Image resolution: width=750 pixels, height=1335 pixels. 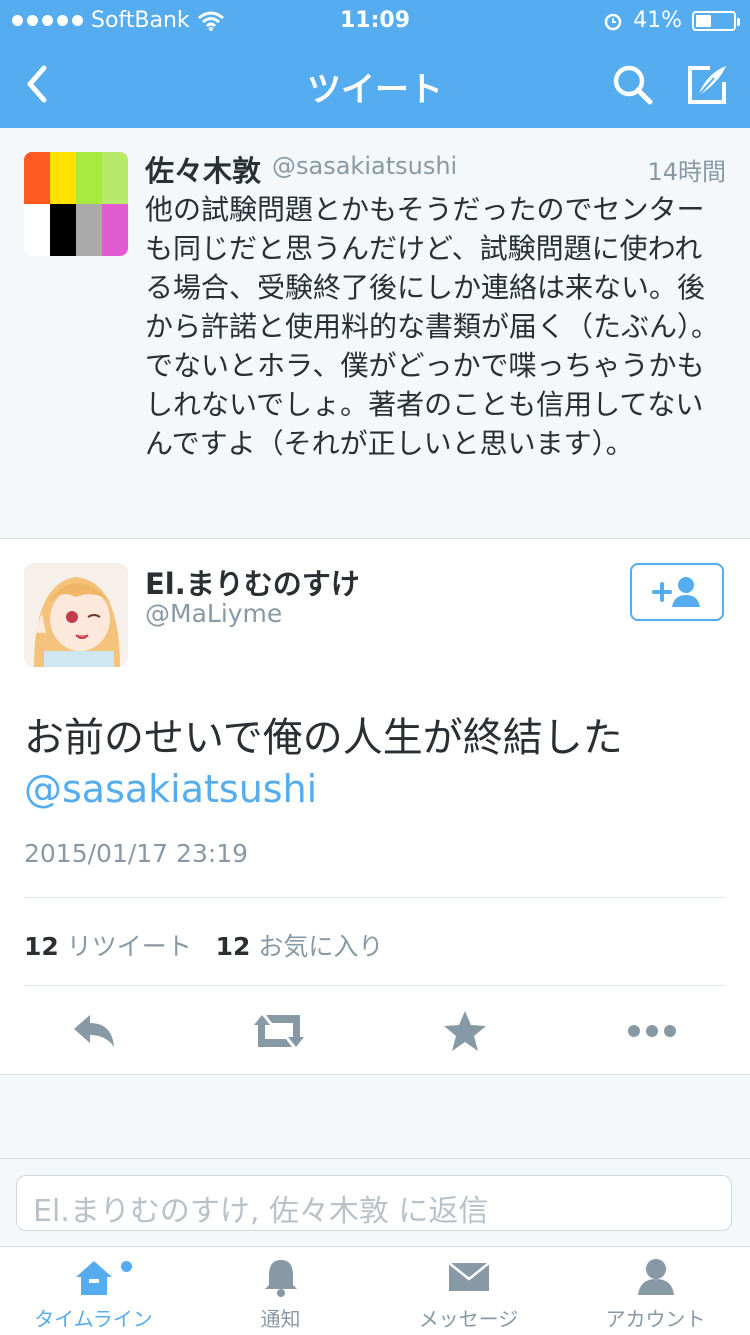 I want to click on author-name: 佐々木敦, so click(x=203, y=171).